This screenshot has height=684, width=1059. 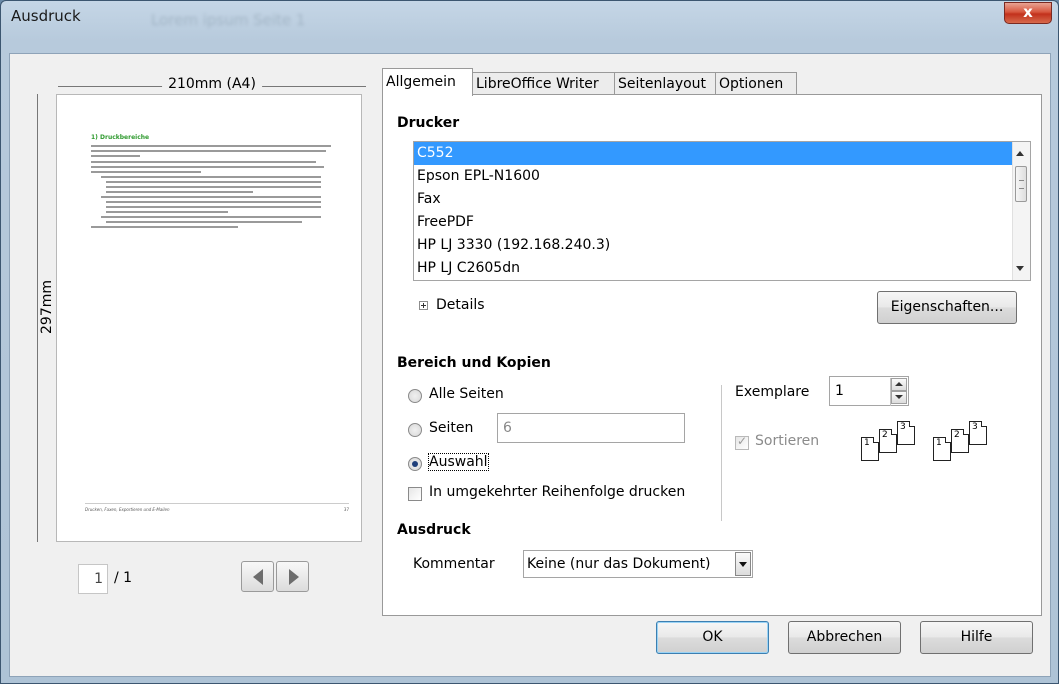 What do you see at coordinates (839, 391) in the screenshot?
I see `copies-value: 1` at bounding box center [839, 391].